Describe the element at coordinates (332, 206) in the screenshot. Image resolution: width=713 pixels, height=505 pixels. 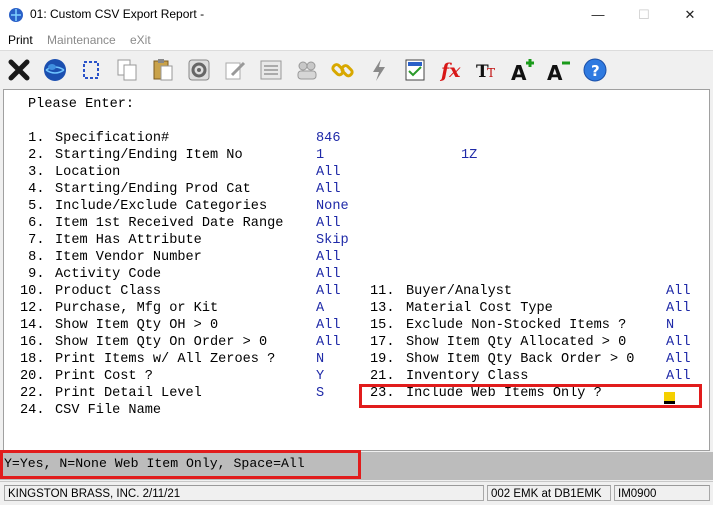
I see `field-value: None` at that location.